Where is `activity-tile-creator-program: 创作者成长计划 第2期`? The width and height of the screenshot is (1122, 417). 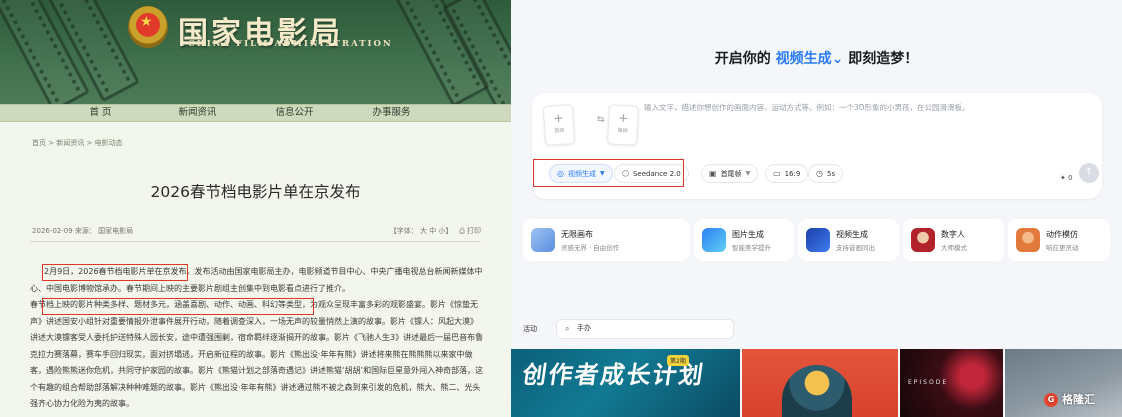
activity-tile-creator-program: 创作者成长计划 第2期 is located at coordinates (625, 383).